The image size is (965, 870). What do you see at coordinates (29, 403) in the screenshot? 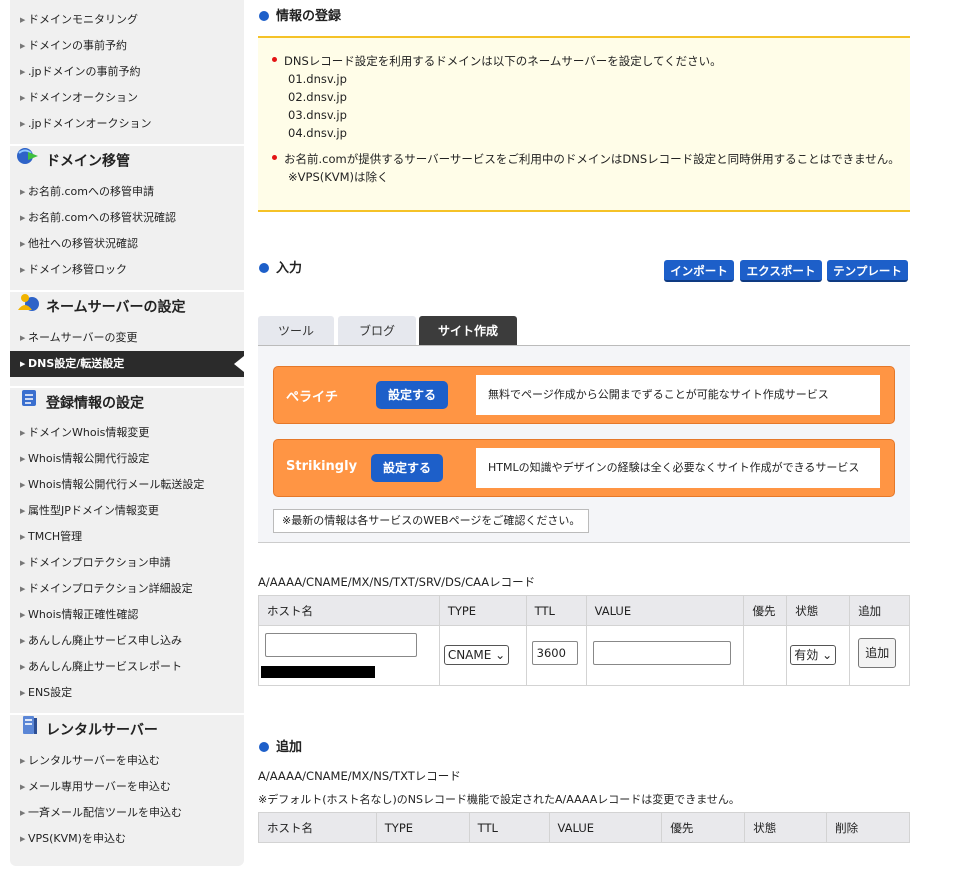
I see `document-icon` at bounding box center [29, 403].